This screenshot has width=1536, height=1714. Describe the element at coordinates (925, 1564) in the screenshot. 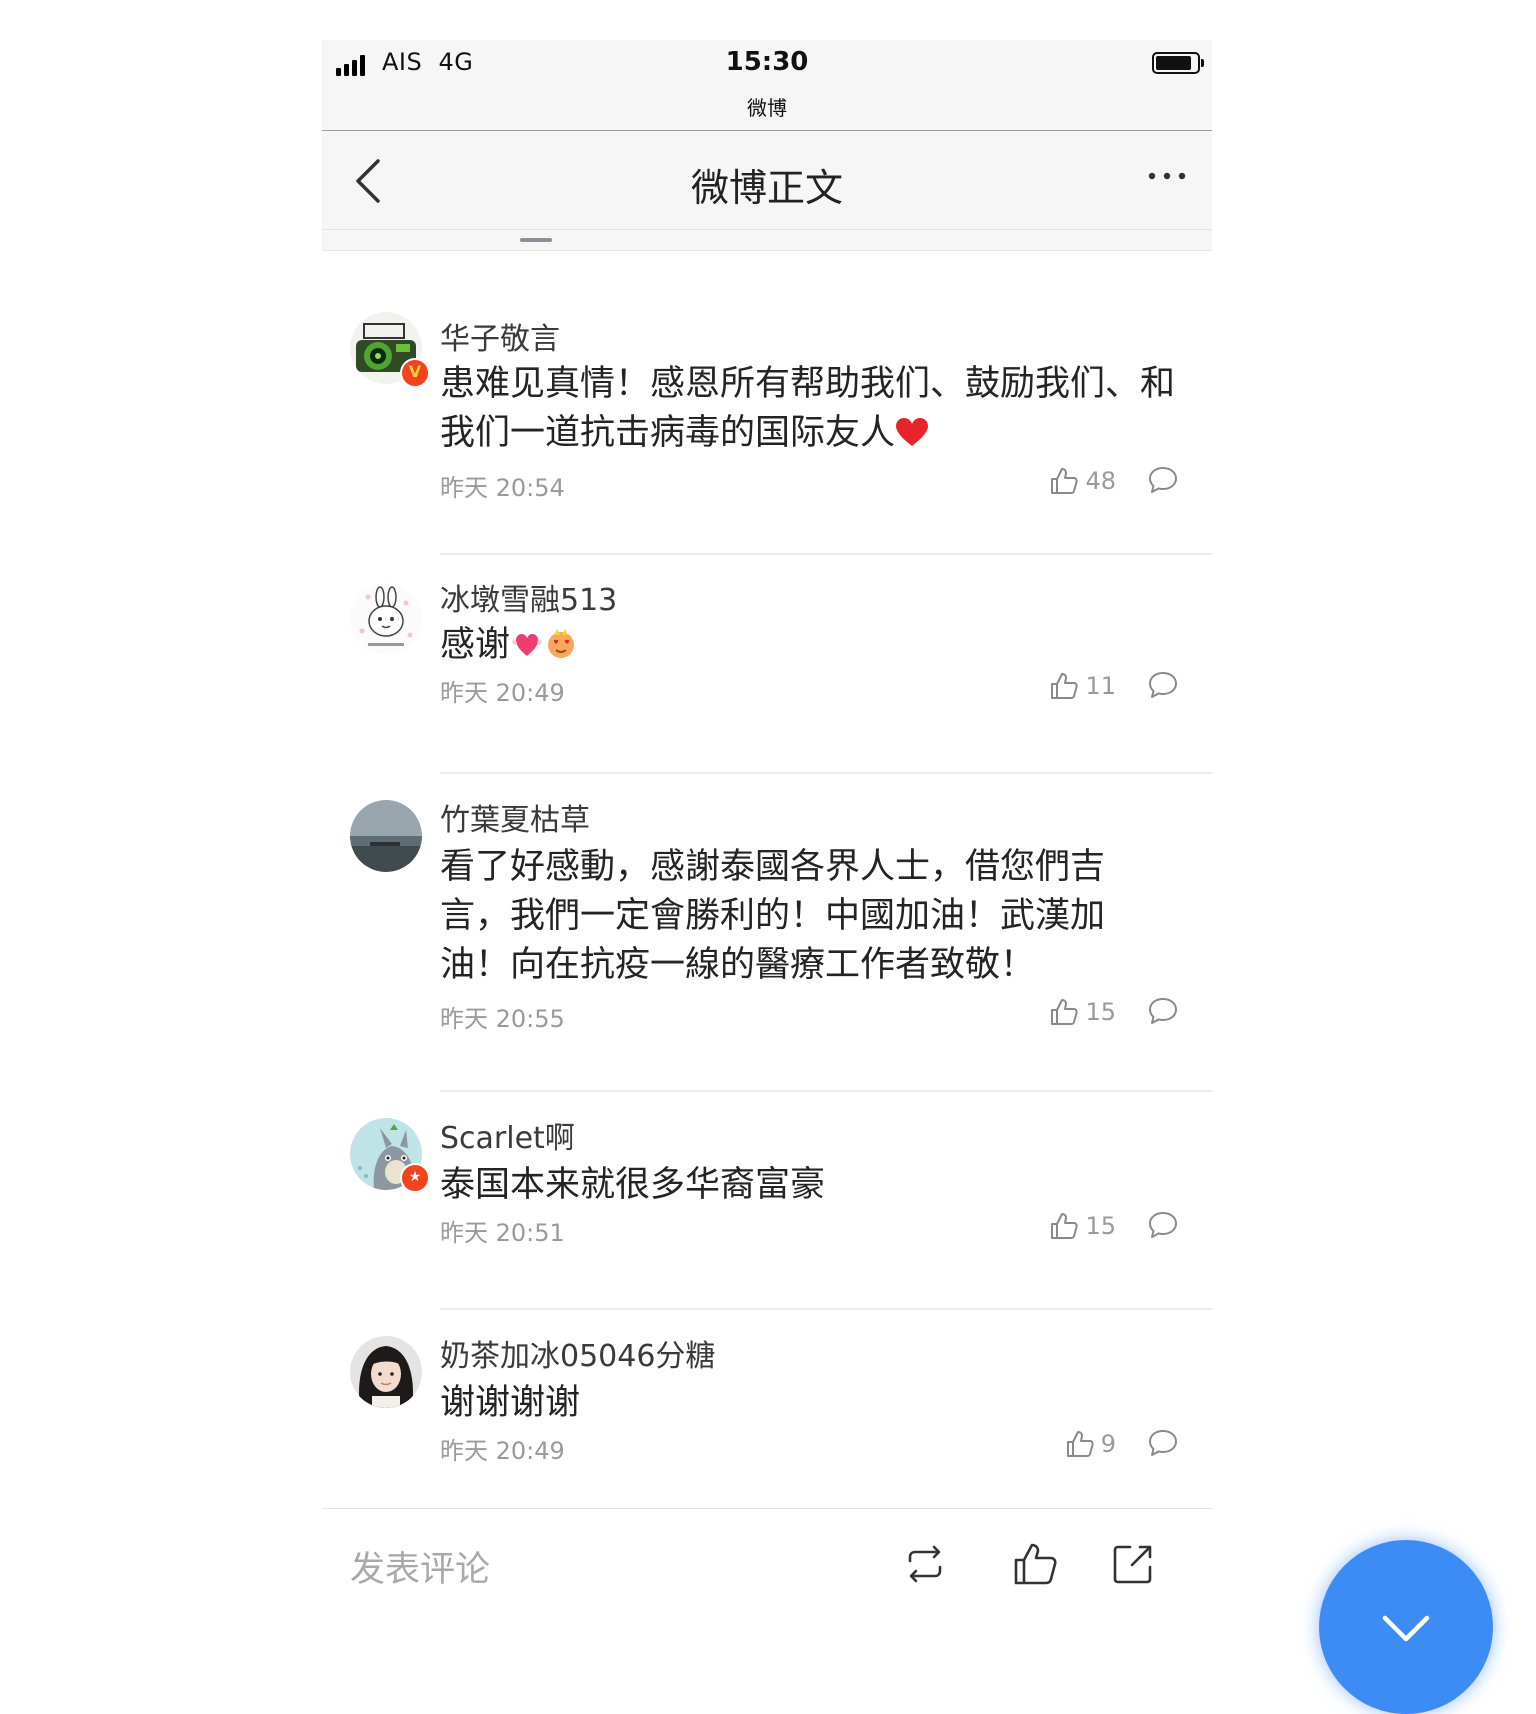

I see `repost-icon` at that location.